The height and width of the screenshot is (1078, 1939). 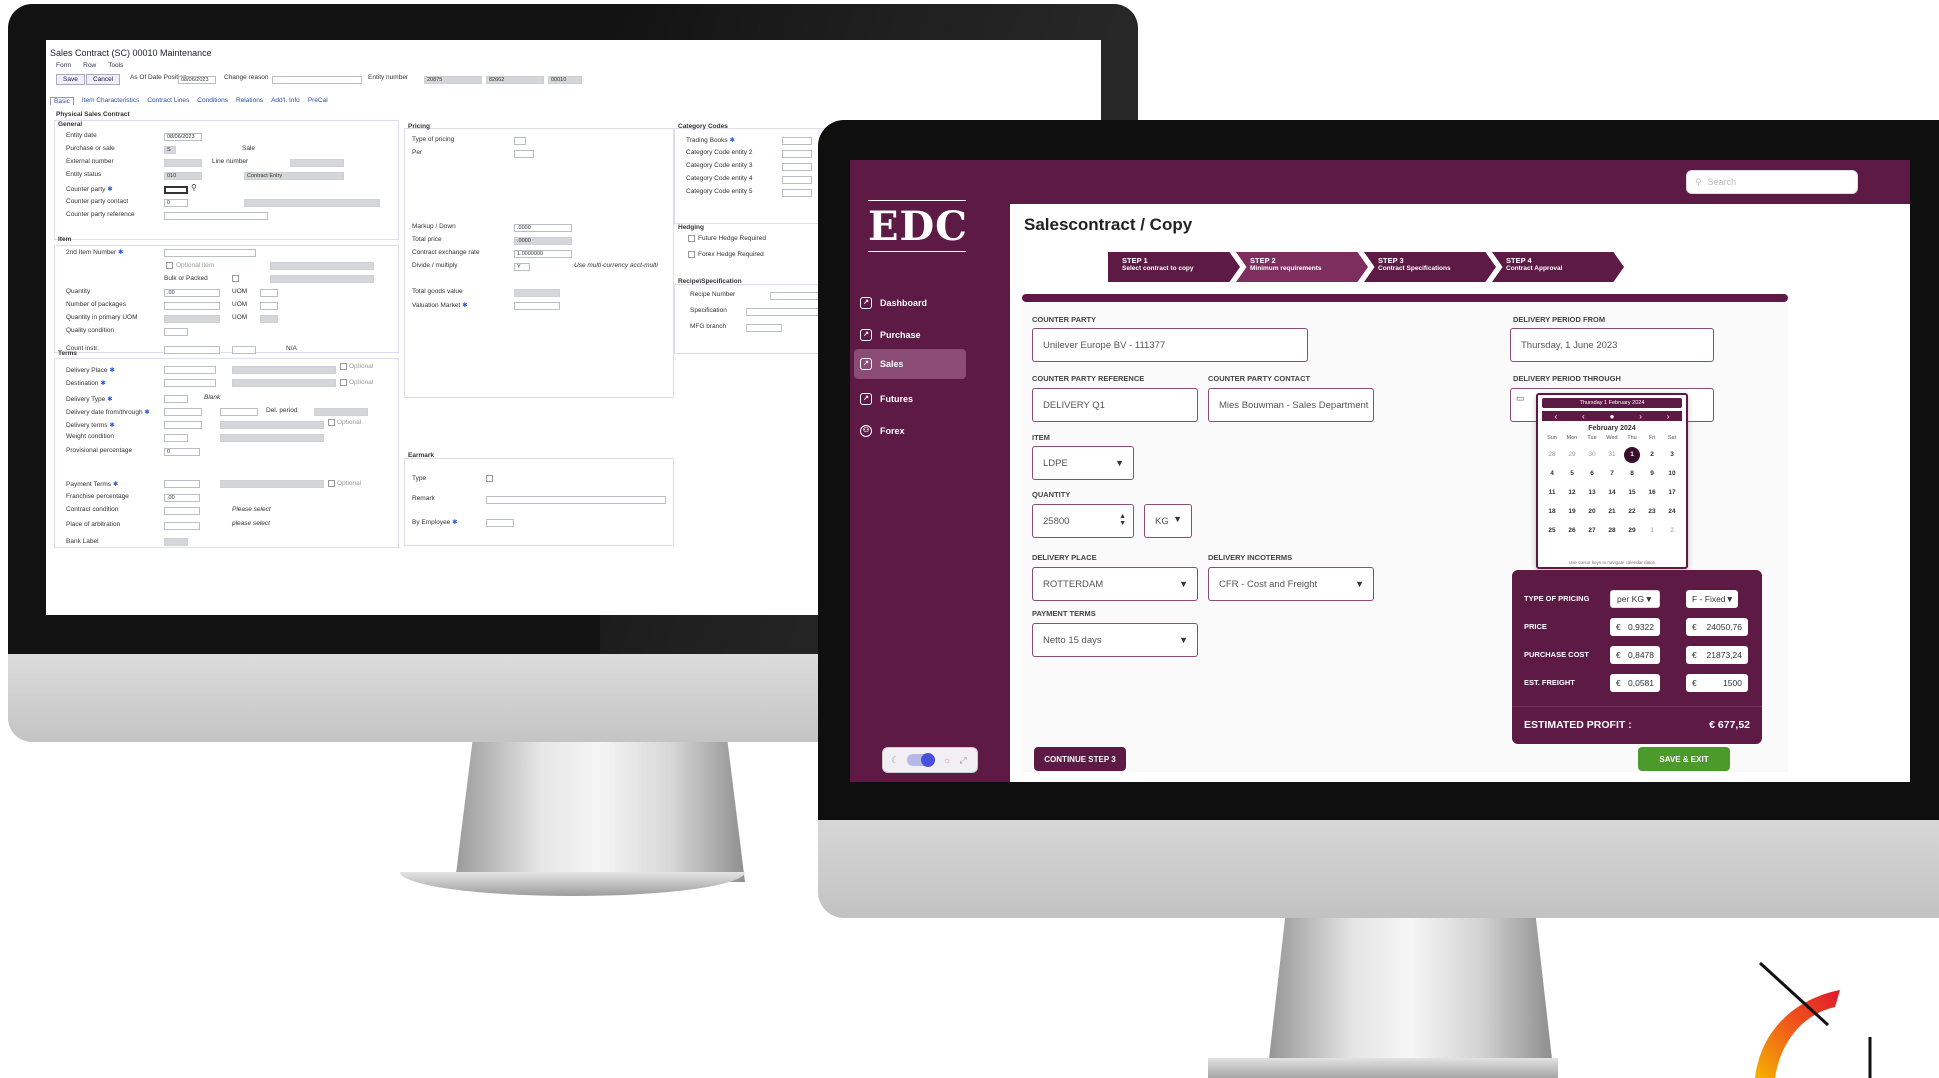 What do you see at coordinates (537, 306) in the screenshot?
I see `valuation-market-field` at bounding box center [537, 306].